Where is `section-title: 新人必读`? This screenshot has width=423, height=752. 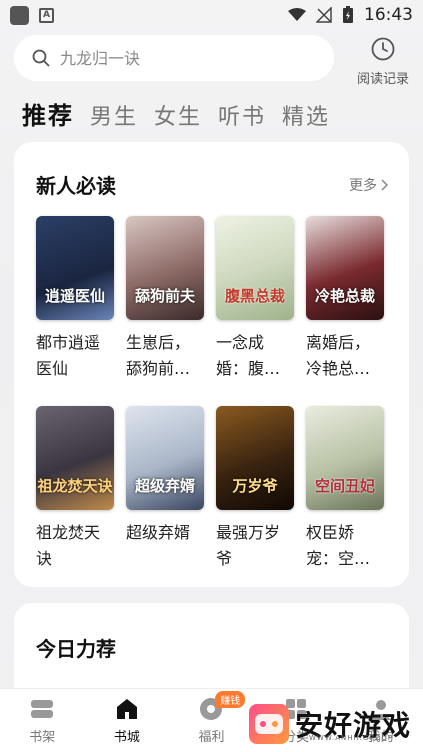 section-title: 新人必读 is located at coordinates (76, 186).